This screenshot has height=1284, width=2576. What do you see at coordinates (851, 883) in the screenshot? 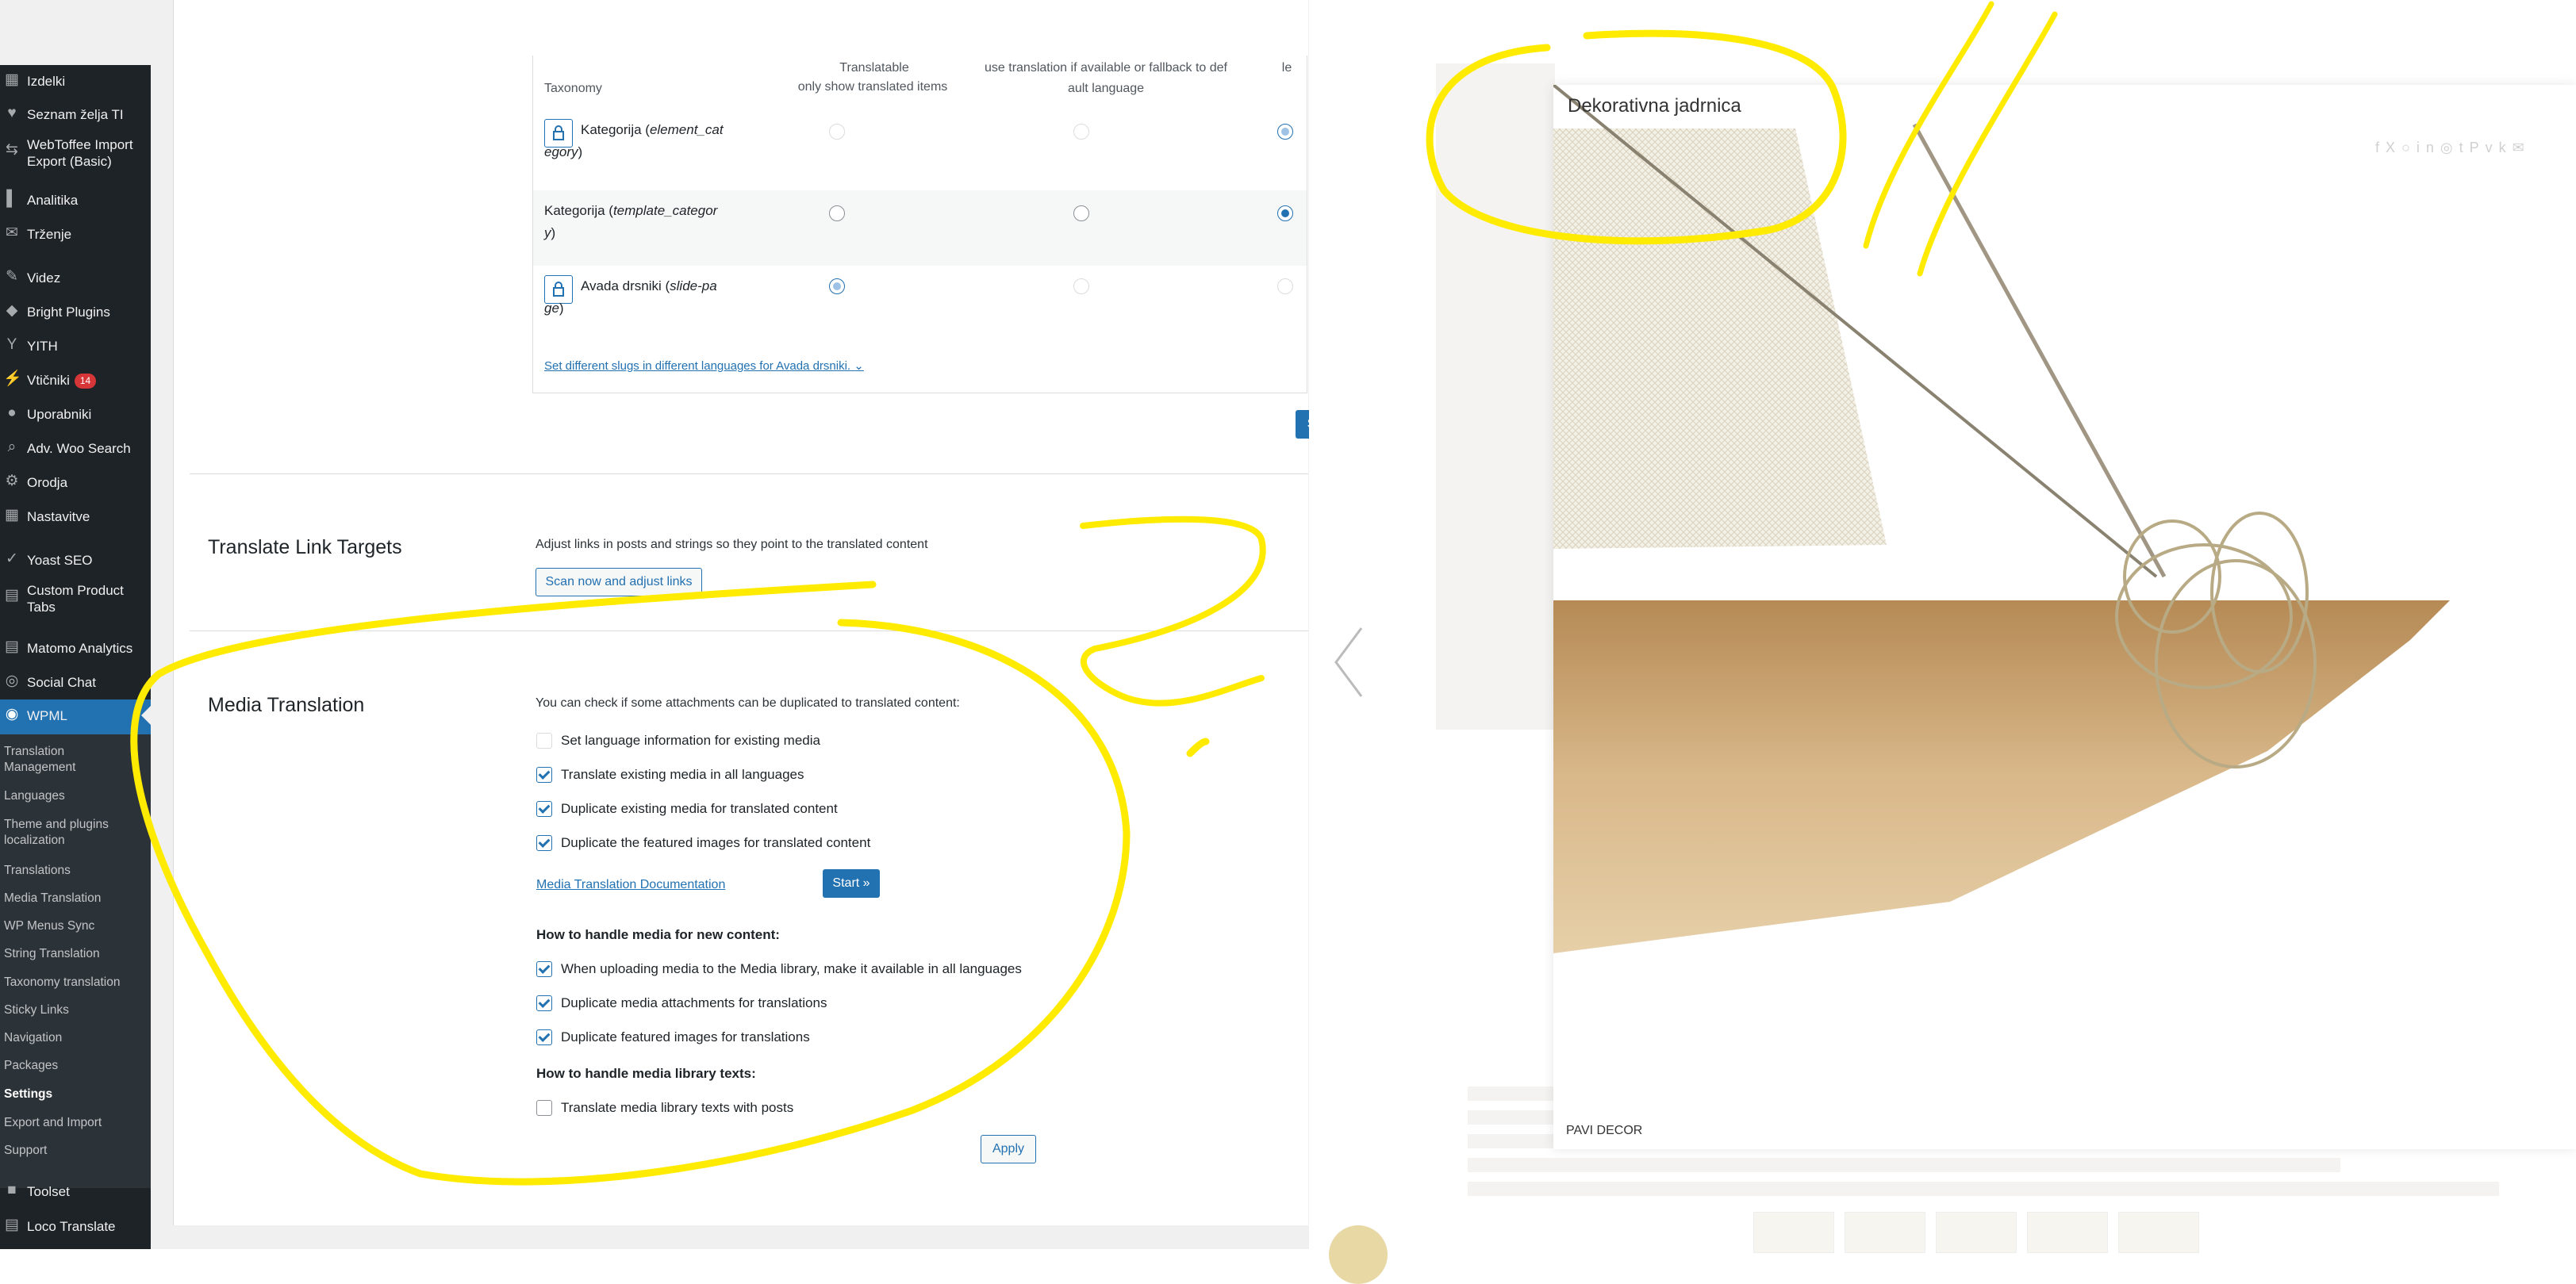
I see `start-button: Start »` at bounding box center [851, 883].